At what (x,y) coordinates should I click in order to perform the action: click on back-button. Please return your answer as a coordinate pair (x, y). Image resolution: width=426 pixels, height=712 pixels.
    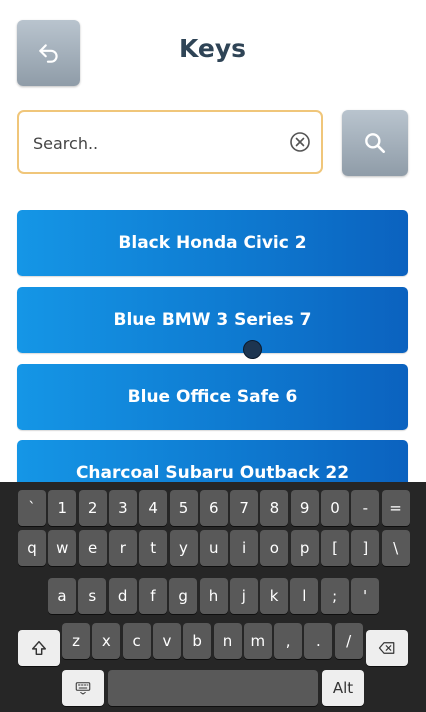
    Looking at the image, I should click on (48, 53).